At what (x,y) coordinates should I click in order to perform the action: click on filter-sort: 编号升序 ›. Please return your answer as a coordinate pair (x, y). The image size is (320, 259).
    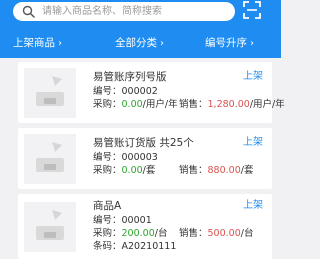
    Looking at the image, I should click on (229, 43).